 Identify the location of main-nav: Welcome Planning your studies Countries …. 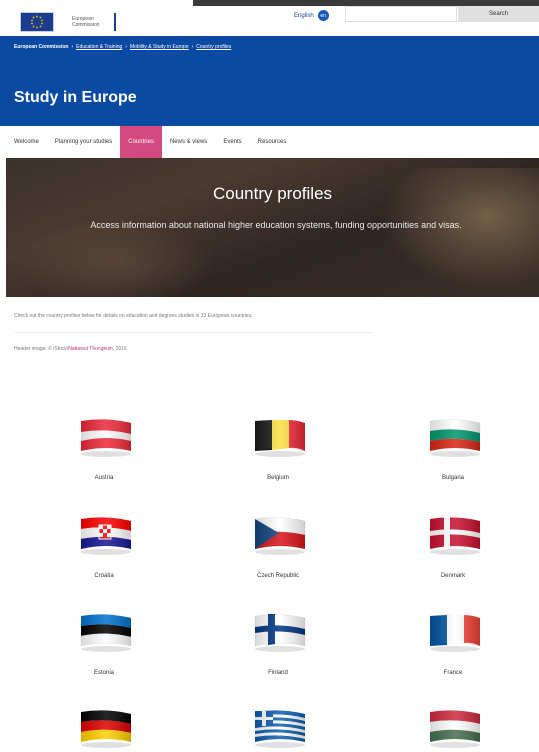
(272, 142).